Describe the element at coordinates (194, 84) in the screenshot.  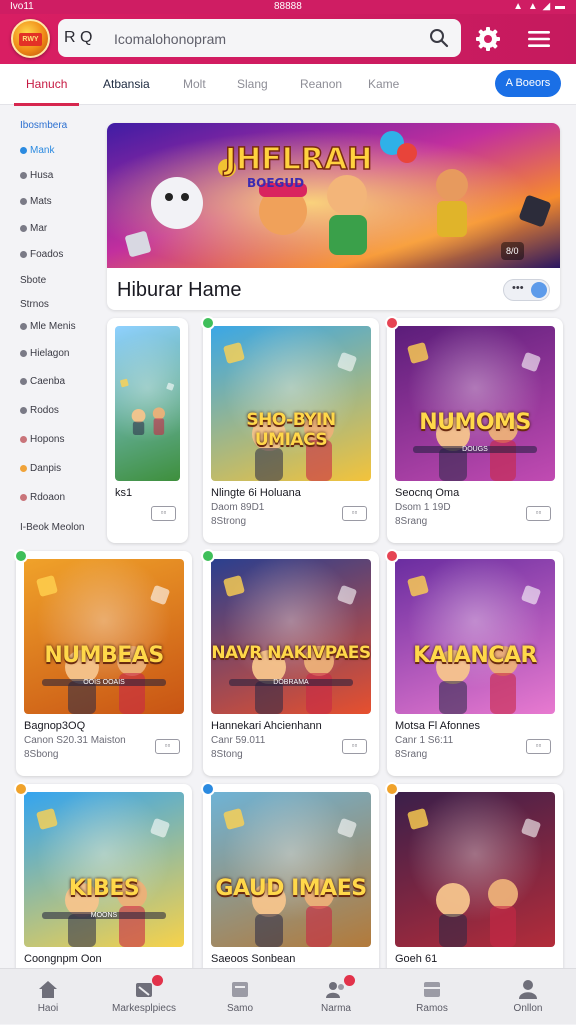
I see `tab-molt: Molt` at that location.